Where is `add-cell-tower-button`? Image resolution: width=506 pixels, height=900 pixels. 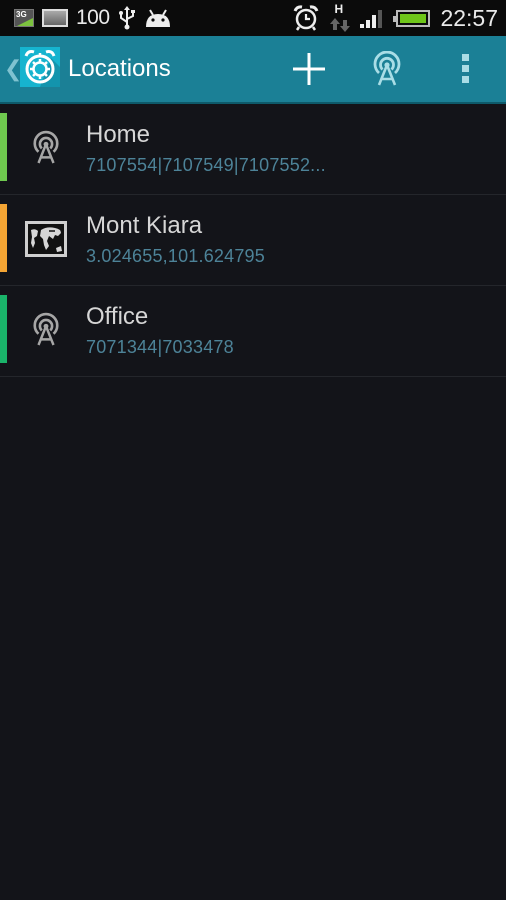 add-cell-tower-button is located at coordinates (387, 69).